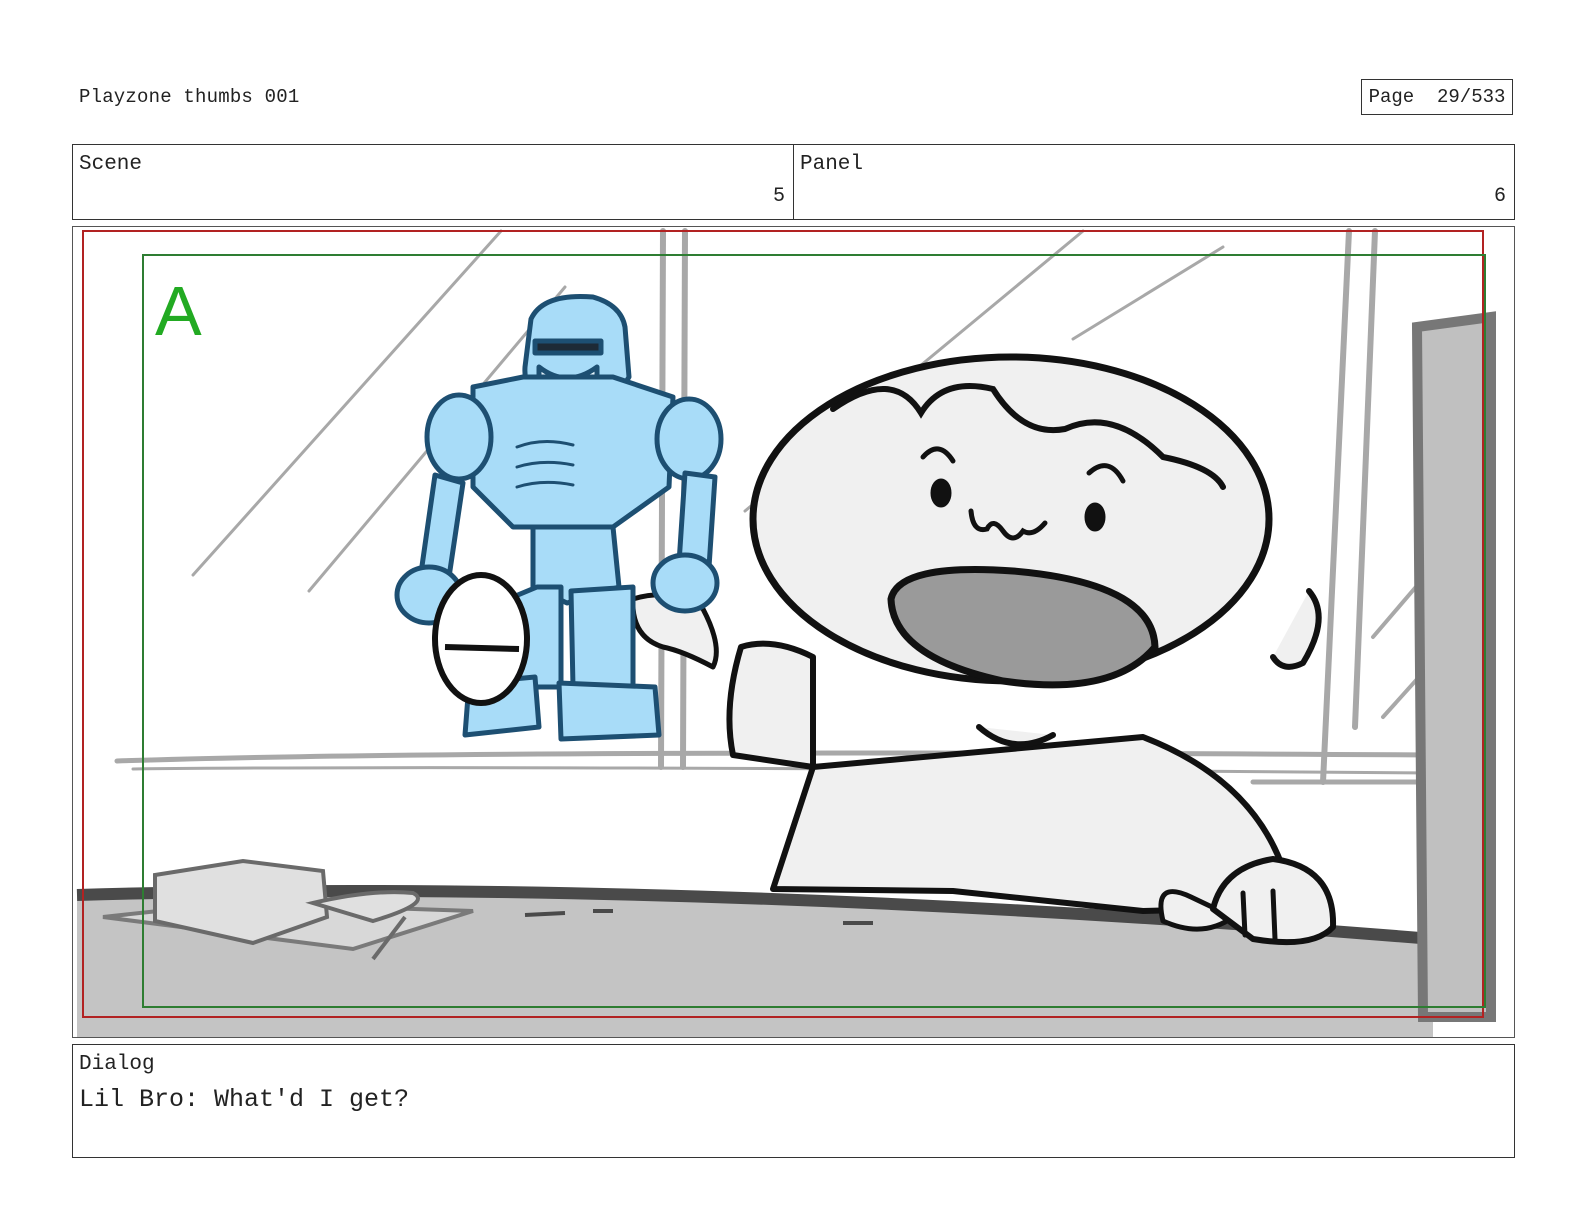 The image size is (1584, 1224). I want to click on dialog-label: Dialog, so click(117, 1064).